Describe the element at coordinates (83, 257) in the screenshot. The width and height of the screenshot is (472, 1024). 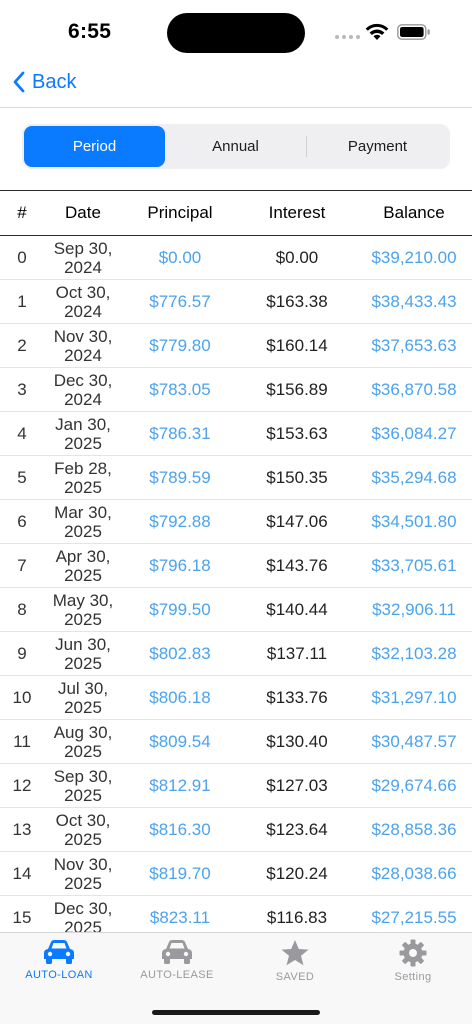
I see `cell-date: Sep 30, 2024` at that location.